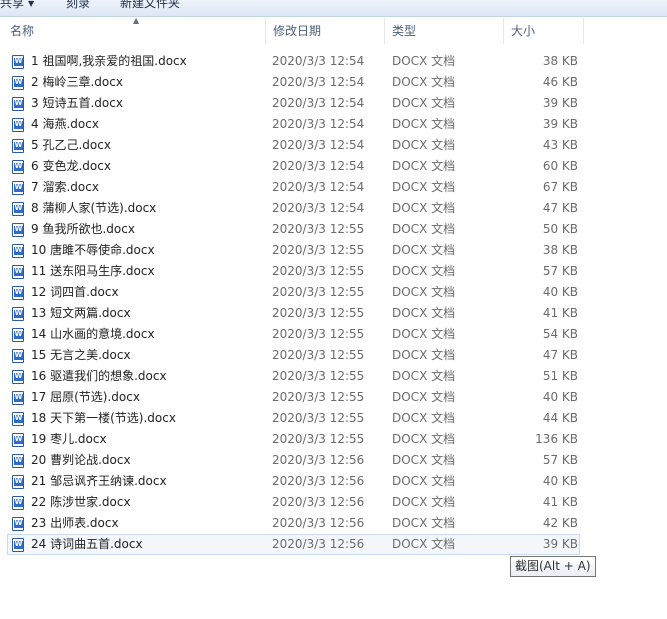  Describe the element at coordinates (99, 481) in the screenshot. I see `file-name: 21 邹忌讽齐王纳谏.docx` at that location.